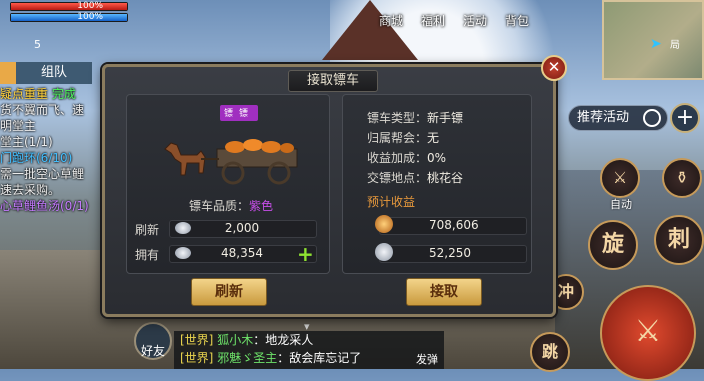  I want to click on barrage-label: 发弹, so click(427, 359).